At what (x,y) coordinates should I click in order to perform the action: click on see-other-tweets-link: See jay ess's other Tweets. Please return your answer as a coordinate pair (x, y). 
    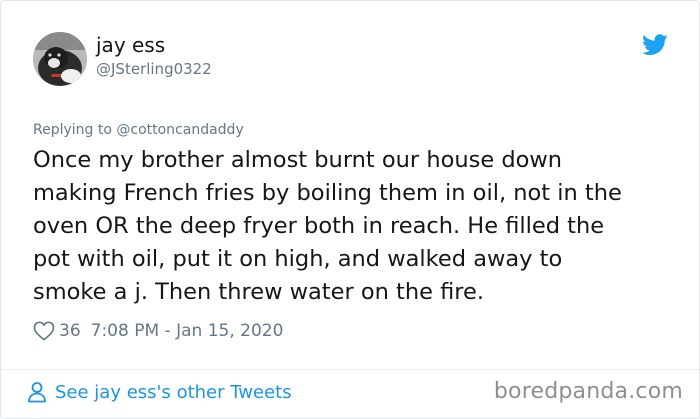
    Looking at the image, I should click on (159, 392).